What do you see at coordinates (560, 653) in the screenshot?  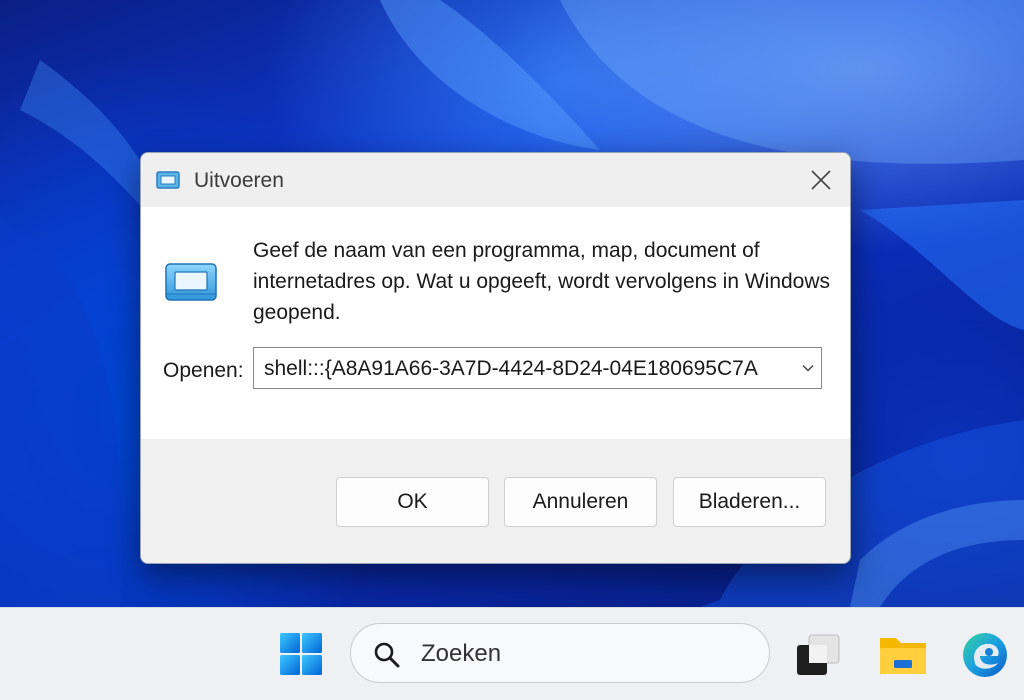 I see `taskbar-search-box: Zoeken` at bounding box center [560, 653].